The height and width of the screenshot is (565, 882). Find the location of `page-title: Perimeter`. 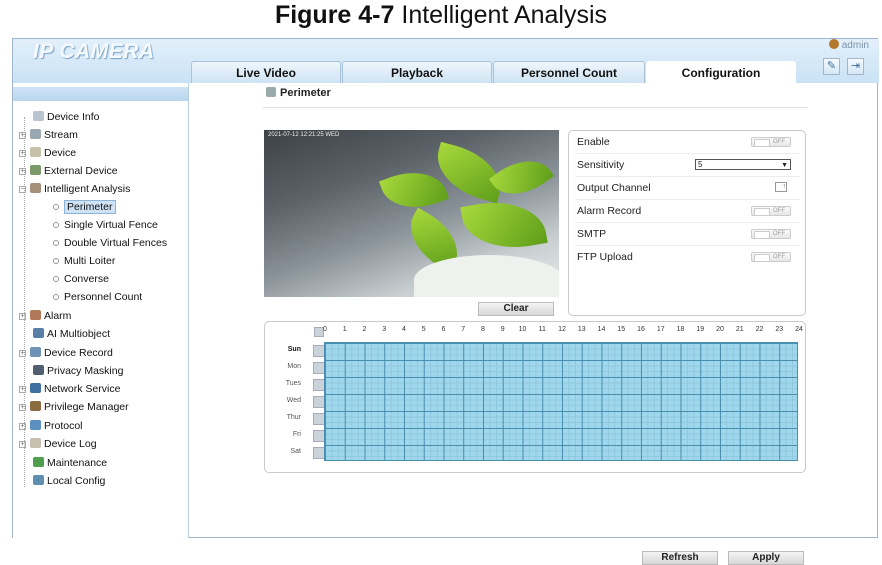

page-title: Perimeter is located at coordinates (298, 93).